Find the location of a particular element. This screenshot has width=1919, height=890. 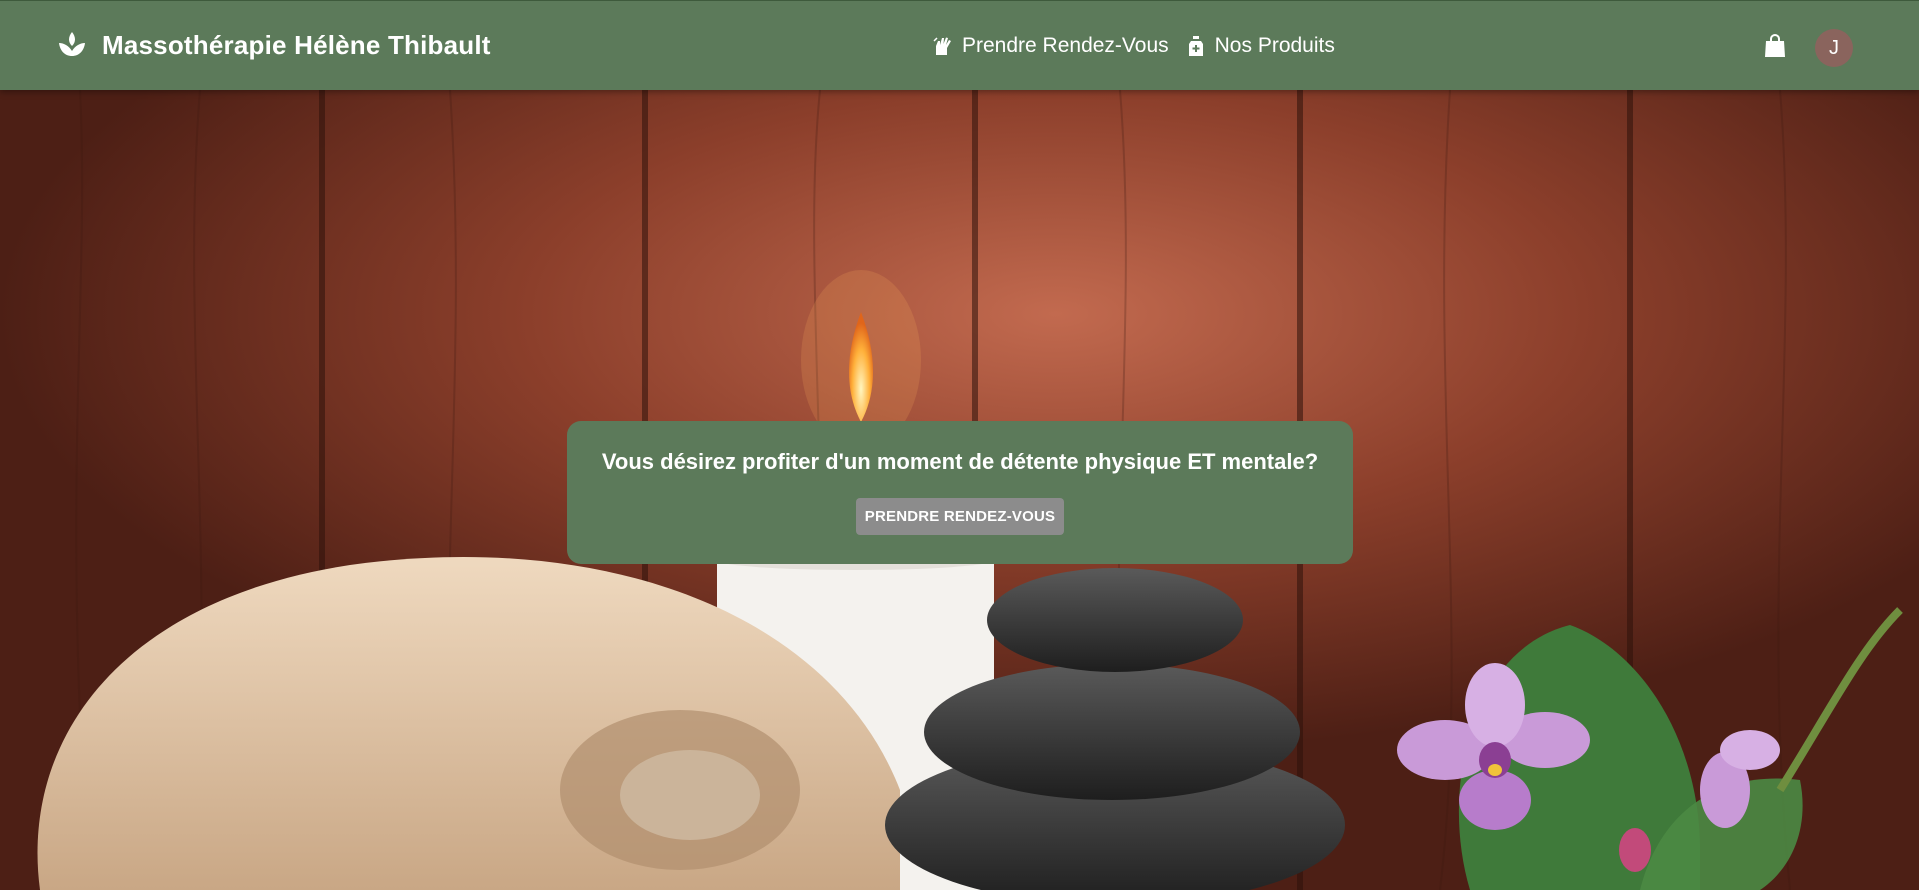

nav-products: Nos Produits is located at coordinates (1260, 46).